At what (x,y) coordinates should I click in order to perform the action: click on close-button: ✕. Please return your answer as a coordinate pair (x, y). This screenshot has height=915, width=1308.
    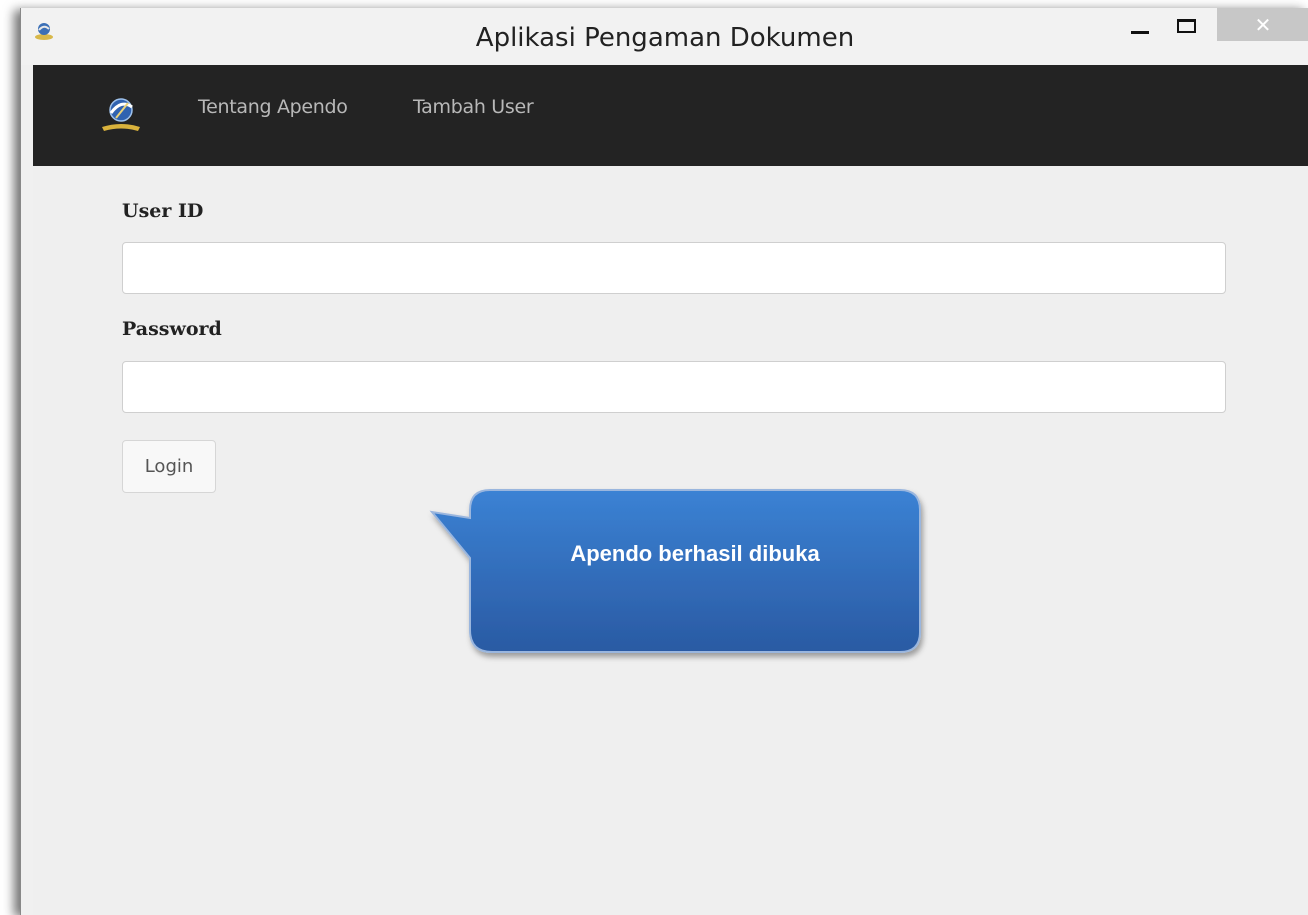
    Looking at the image, I should click on (1262, 24).